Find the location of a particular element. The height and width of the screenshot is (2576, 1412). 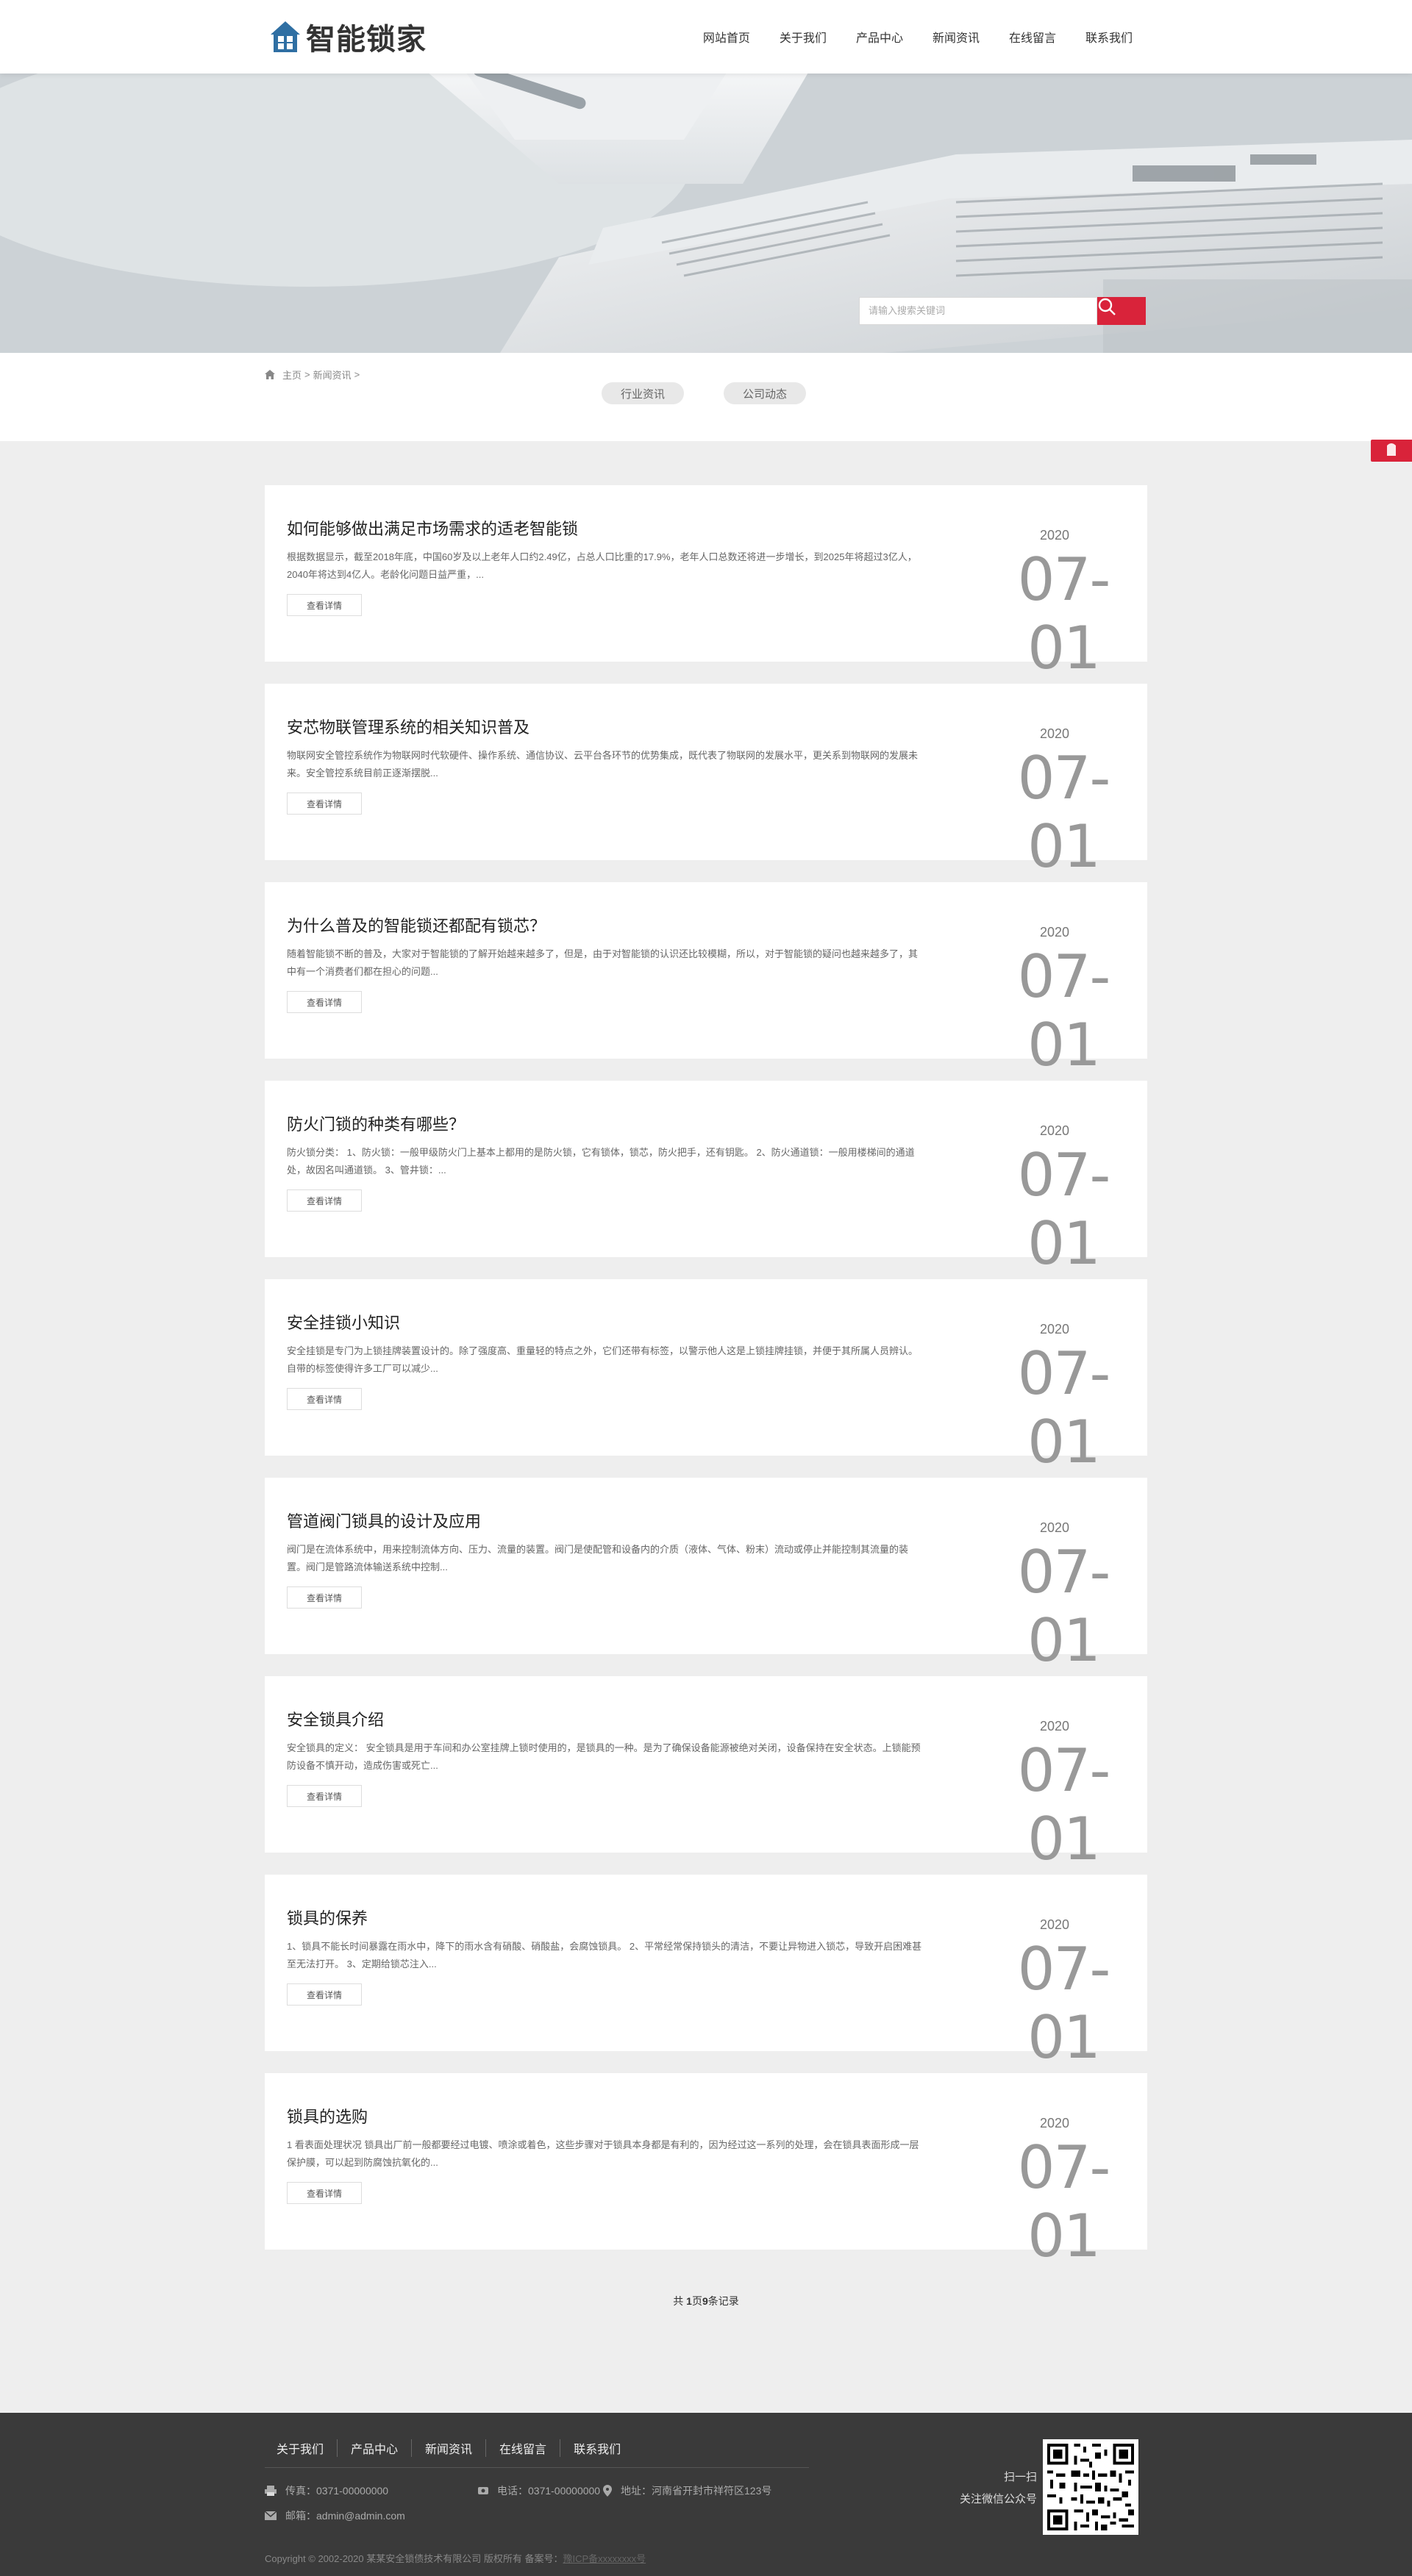

footer-fax: 传真：0371-00000000 is located at coordinates (326, 2490).